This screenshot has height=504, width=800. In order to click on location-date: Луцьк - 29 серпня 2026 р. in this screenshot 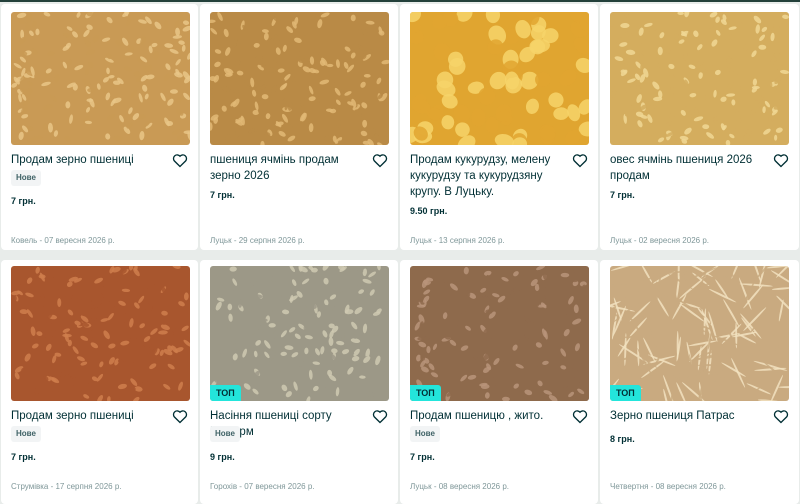, I will do `click(257, 240)`.